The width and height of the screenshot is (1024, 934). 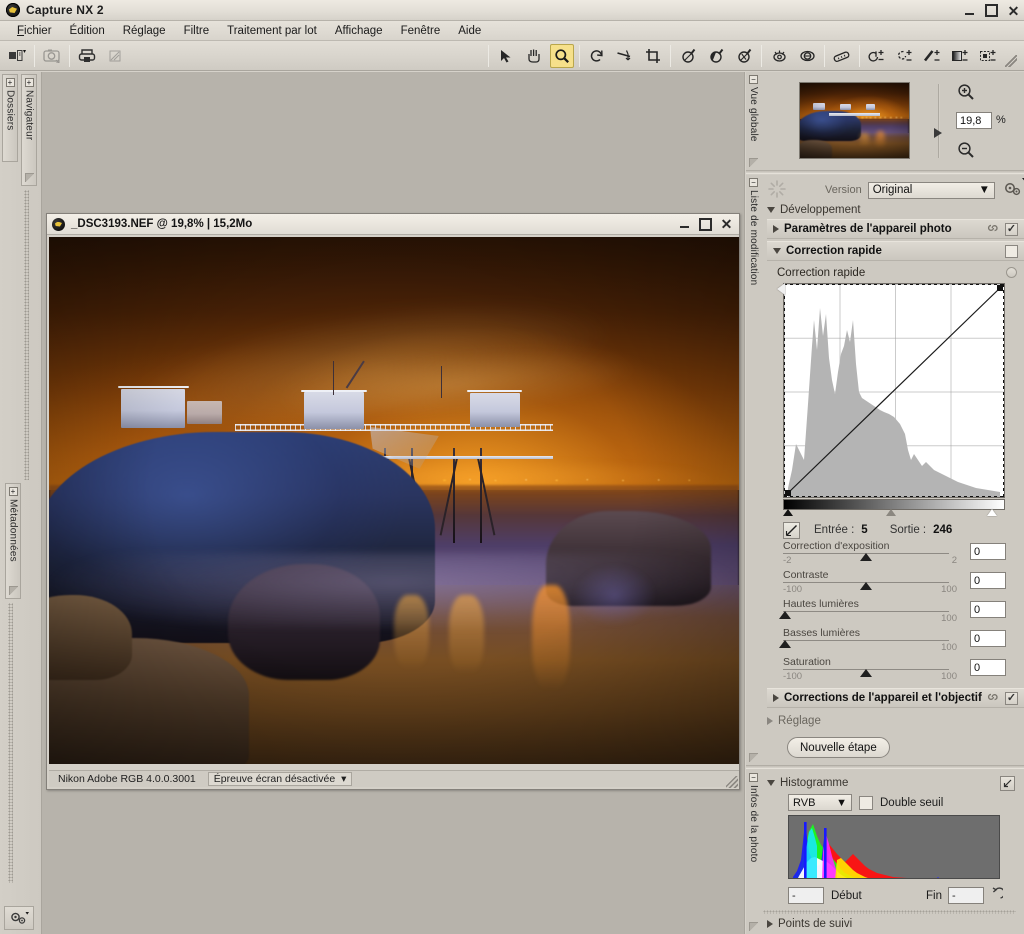 I want to click on expand-arrow-icon, so click(x=1007, y=783).